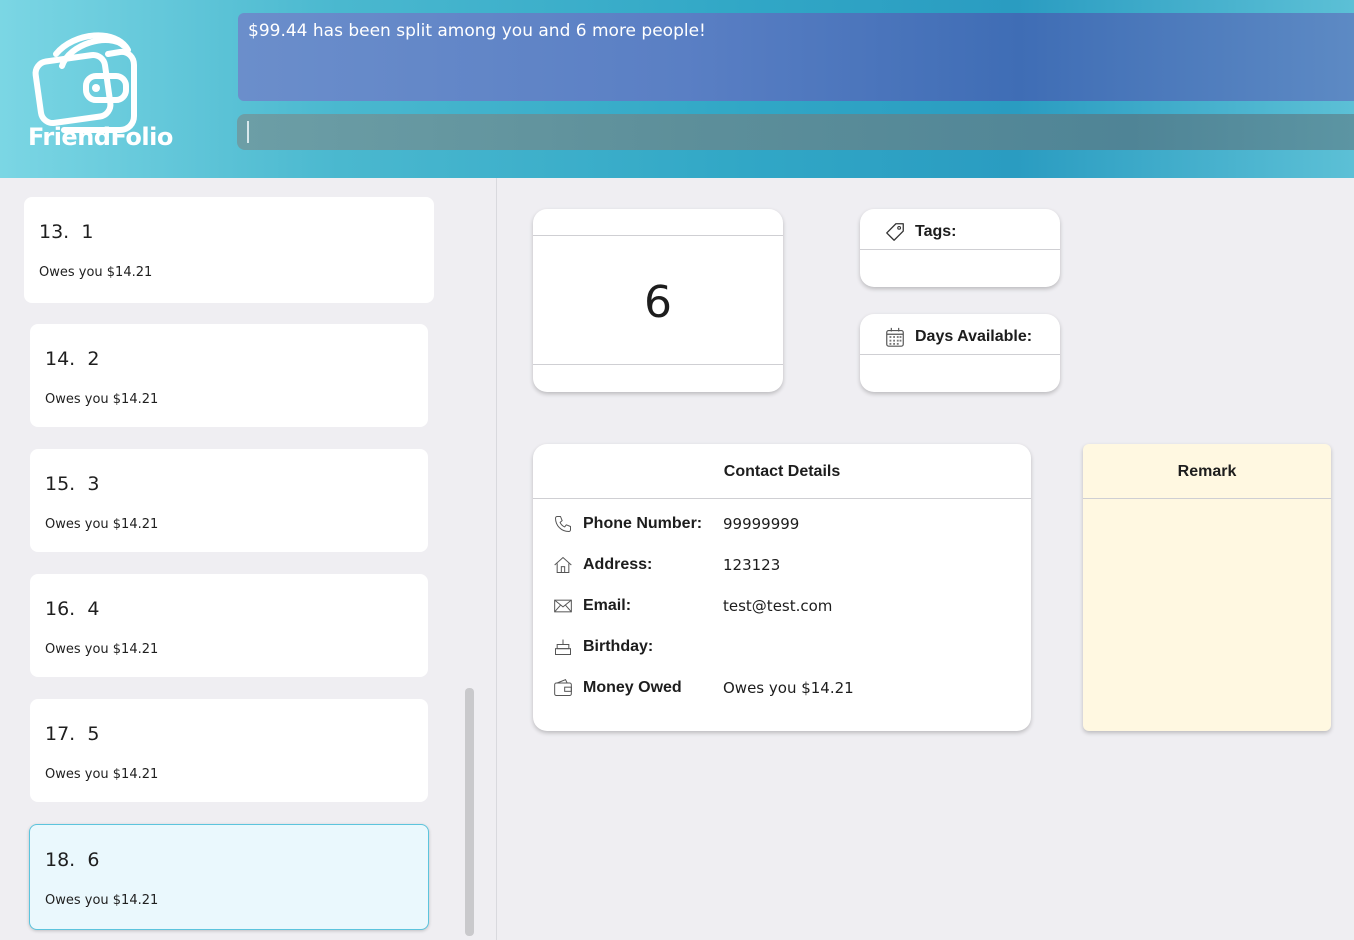 This screenshot has height=940, width=1354. What do you see at coordinates (795, 132) in the screenshot?
I see `command-input` at bounding box center [795, 132].